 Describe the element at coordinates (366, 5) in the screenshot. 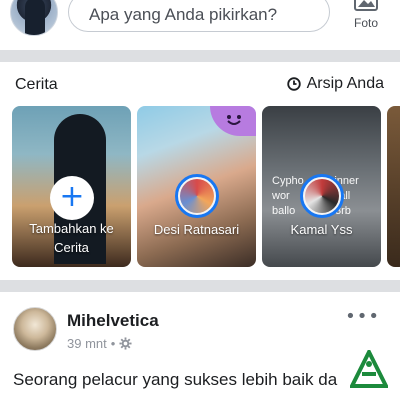

I see `photo-icon` at that location.